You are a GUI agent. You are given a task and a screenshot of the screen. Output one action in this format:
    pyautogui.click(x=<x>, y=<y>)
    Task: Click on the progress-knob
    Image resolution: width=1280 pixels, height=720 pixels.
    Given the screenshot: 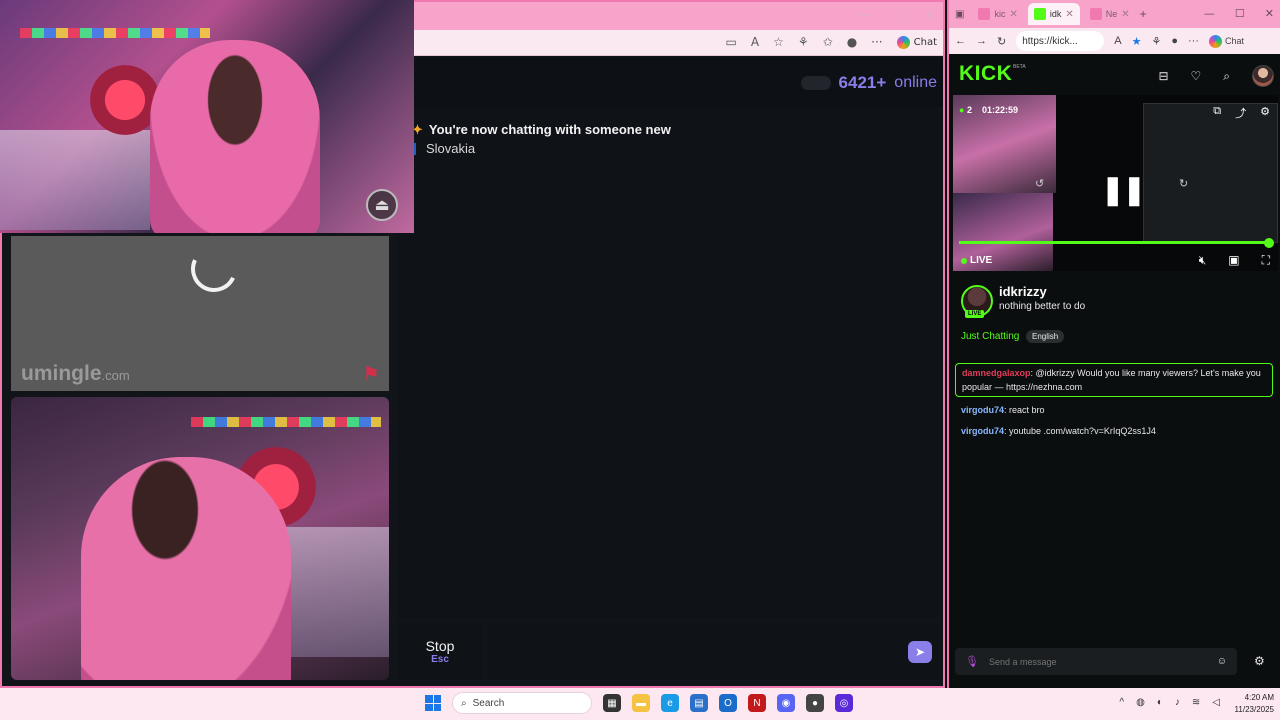 What is the action you would take?
    pyautogui.click(x=1269, y=243)
    